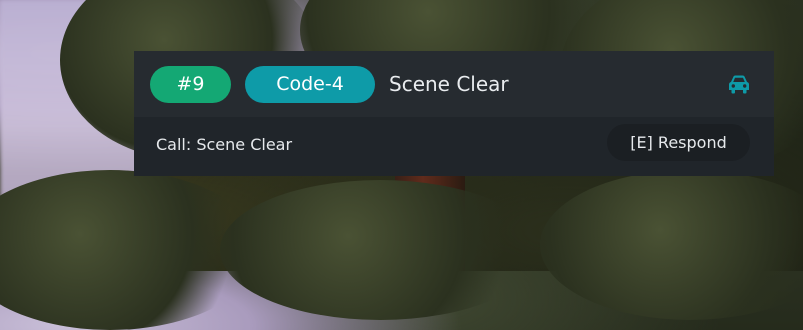 The image size is (803, 330). I want to click on foliage, so click(671, 245).